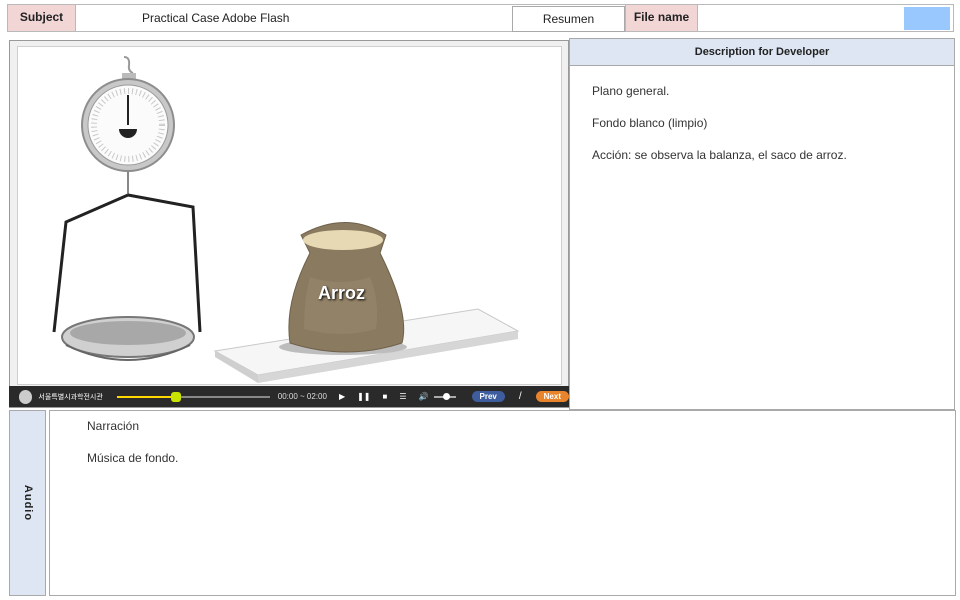  I want to click on seek-knob, so click(175, 396).